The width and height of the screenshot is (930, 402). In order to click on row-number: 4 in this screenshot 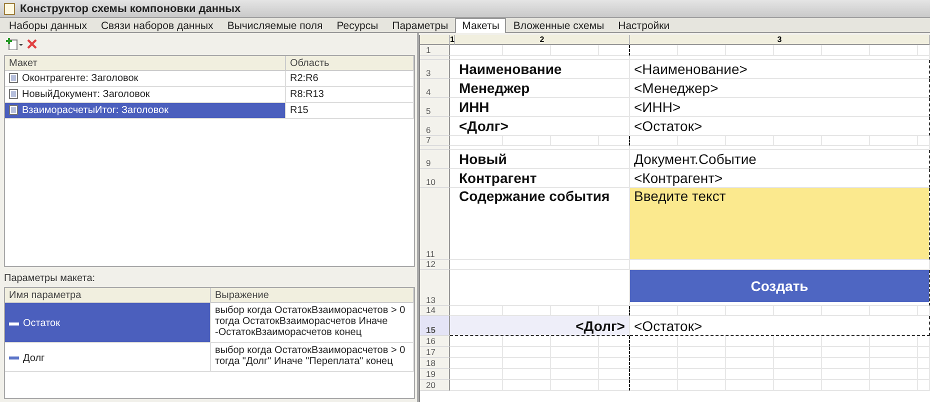, I will do `click(435, 88)`.